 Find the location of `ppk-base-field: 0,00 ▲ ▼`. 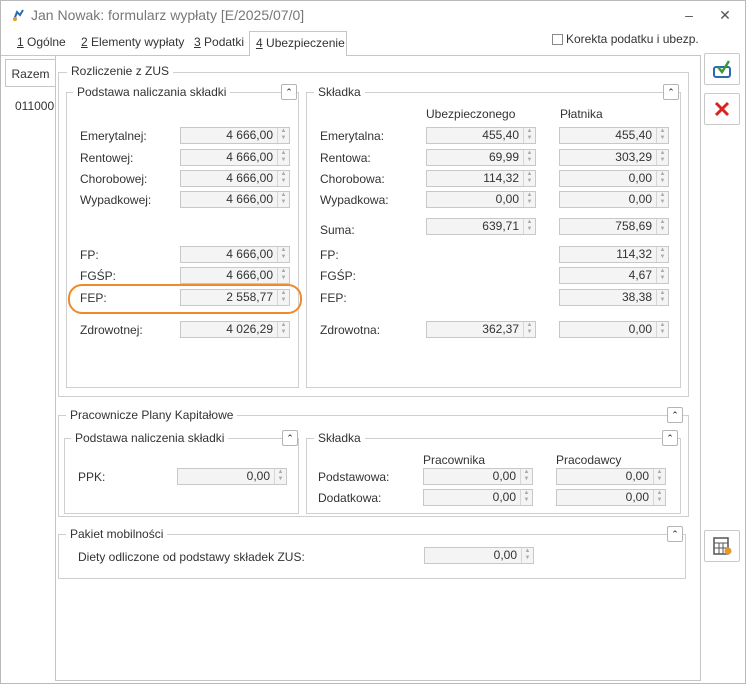

ppk-base-field: 0,00 ▲ ▼ is located at coordinates (232, 476).